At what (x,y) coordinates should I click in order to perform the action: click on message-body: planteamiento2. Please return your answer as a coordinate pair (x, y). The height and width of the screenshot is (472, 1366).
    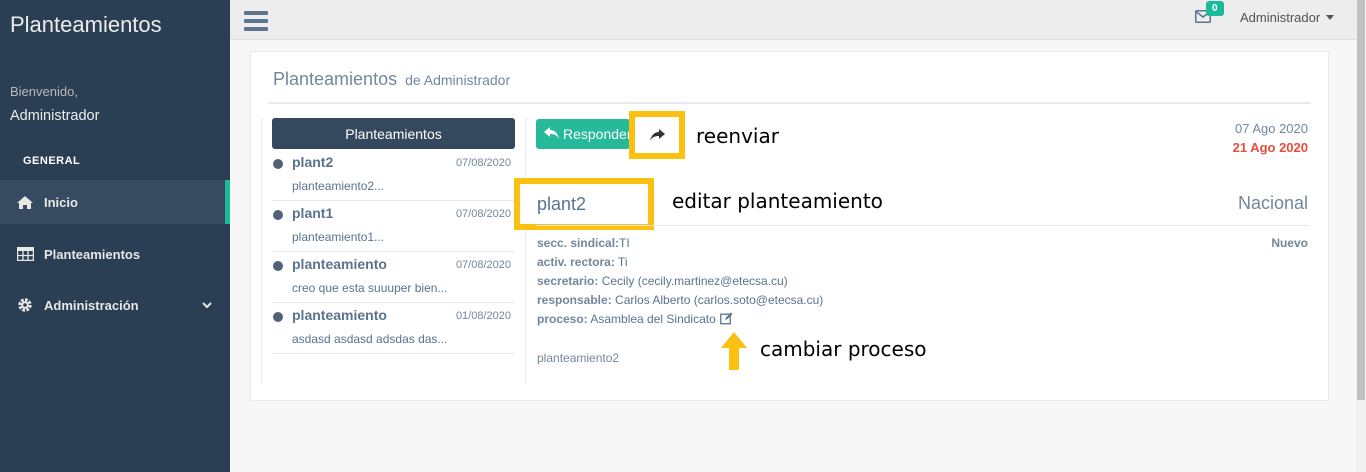
    Looking at the image, I should click on (578, 358).